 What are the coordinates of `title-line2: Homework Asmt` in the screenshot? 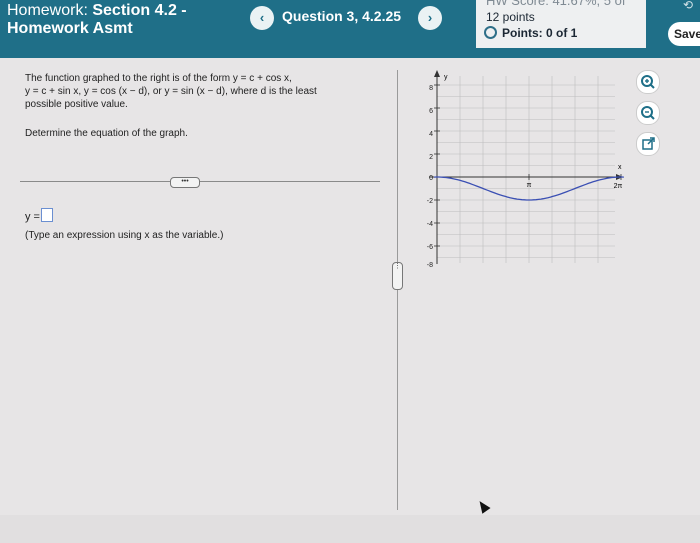 It's located at (70, 28).